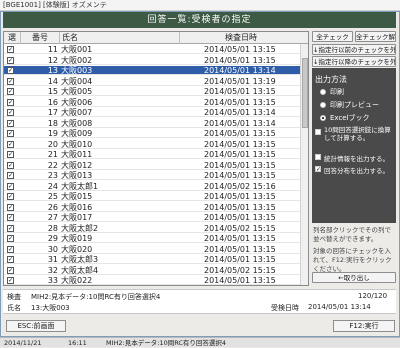  What do you see at coordinates (354, 277) in the screenshot?
I see `retrieve-button: ←取り出し` at bounding box center [354, 277].